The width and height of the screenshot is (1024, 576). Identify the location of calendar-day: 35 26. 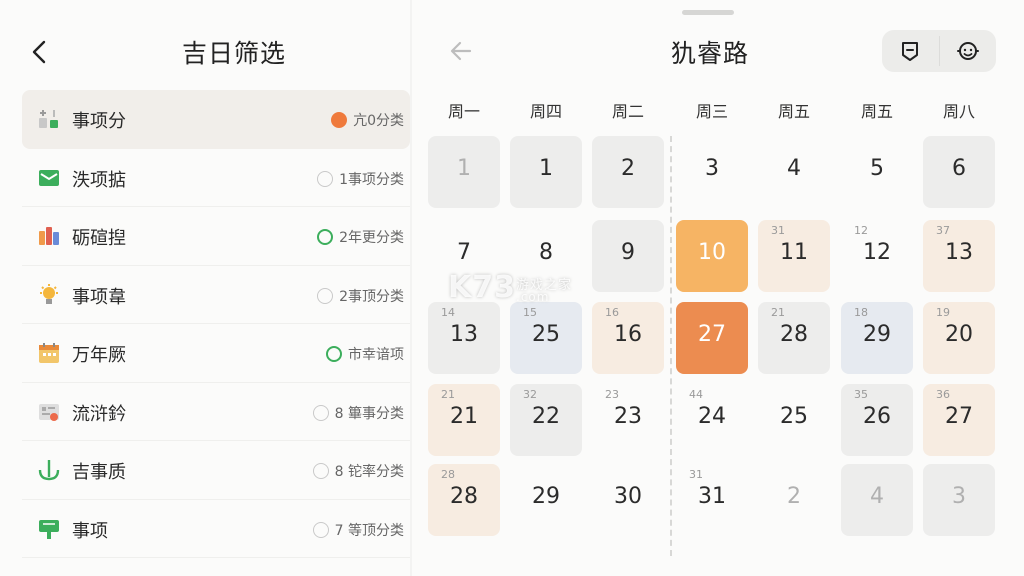
(877, 420).